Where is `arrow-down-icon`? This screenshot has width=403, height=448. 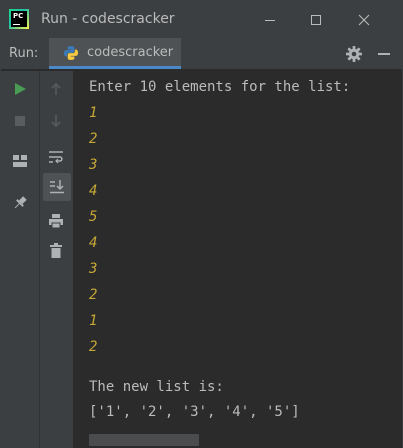 arrow-down-icon is located at coordinates (56, 121).